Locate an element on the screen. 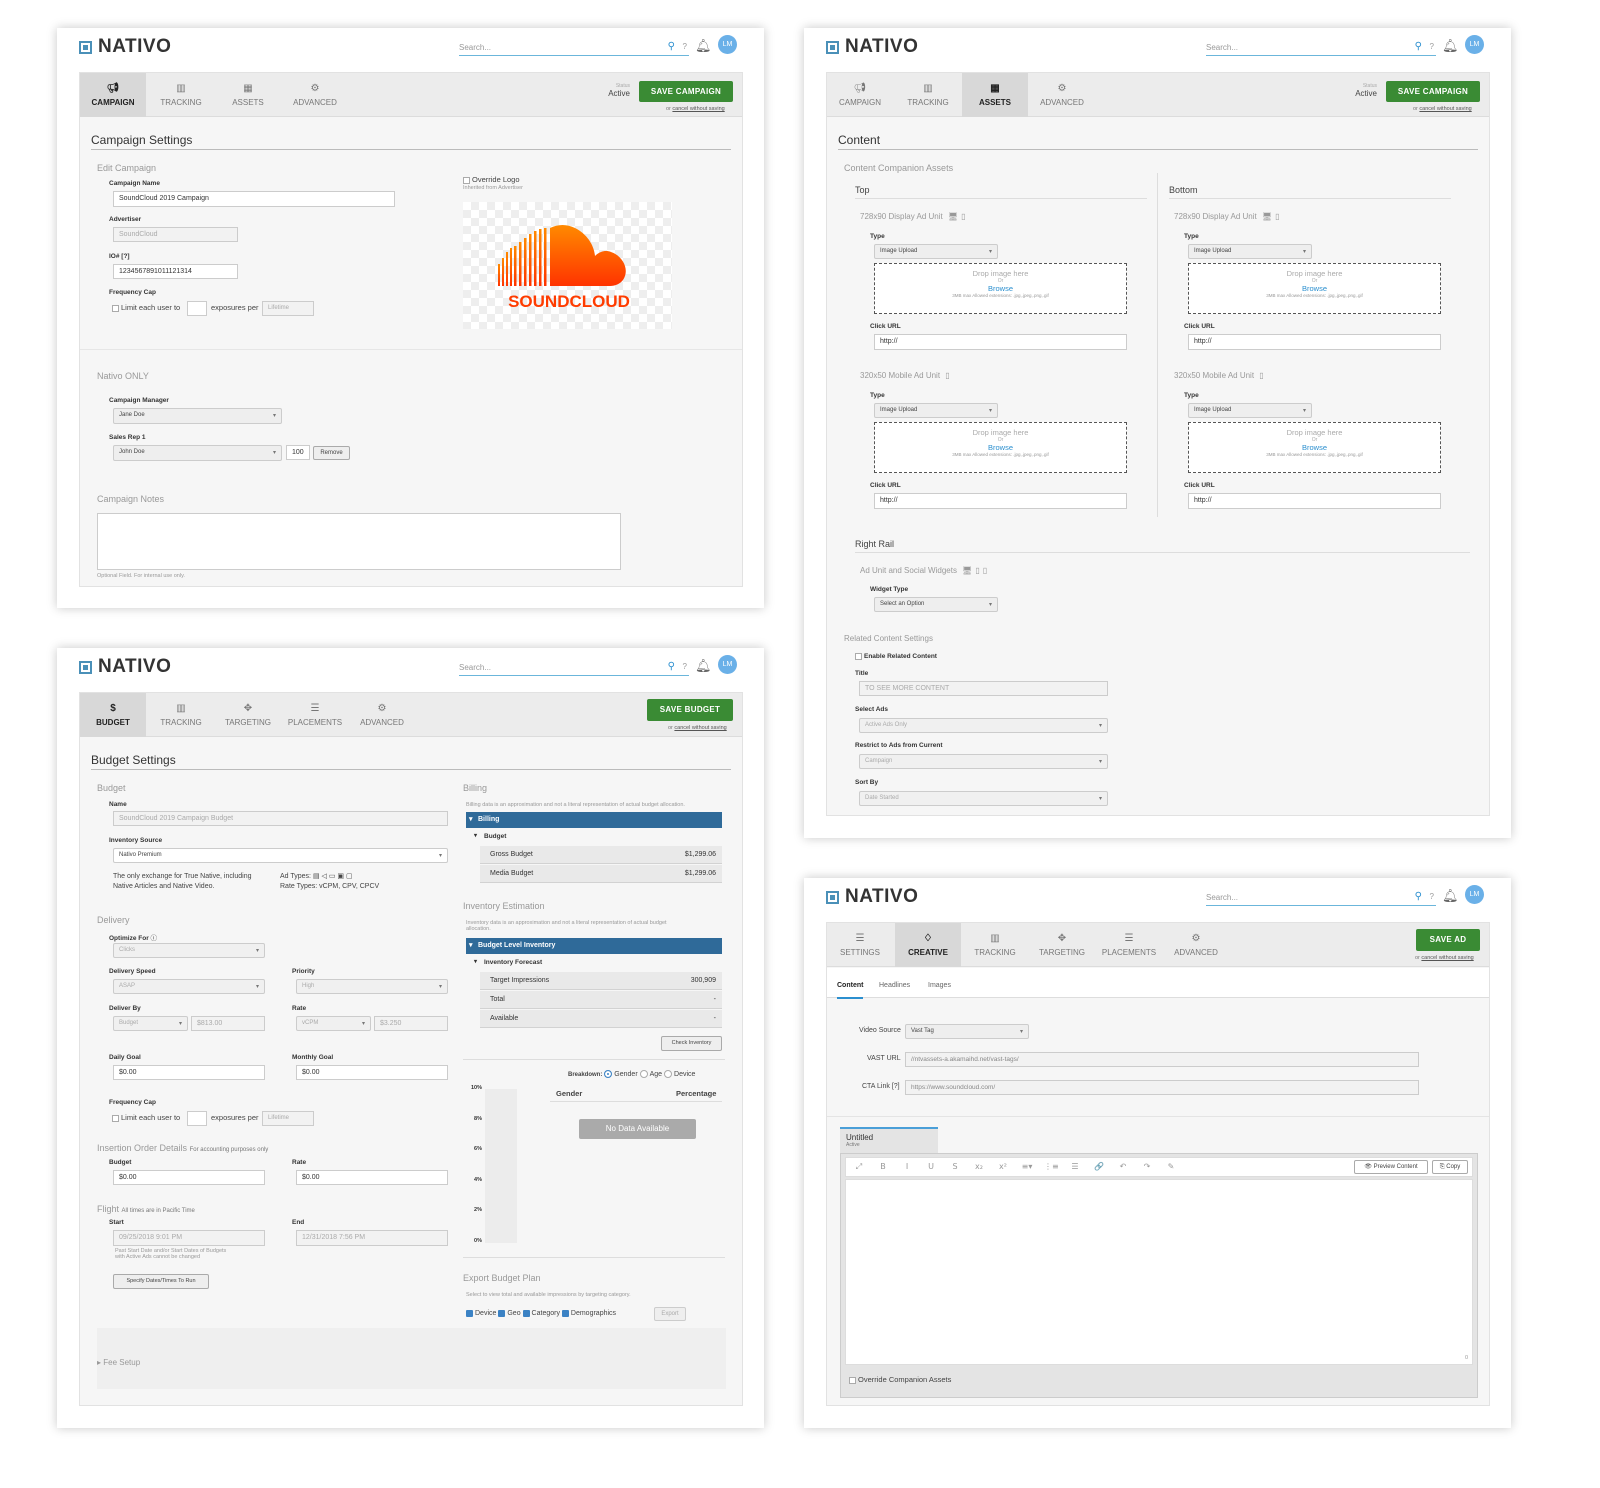  toolbar-button: ↷ is located at coordinates (1147, 1168).